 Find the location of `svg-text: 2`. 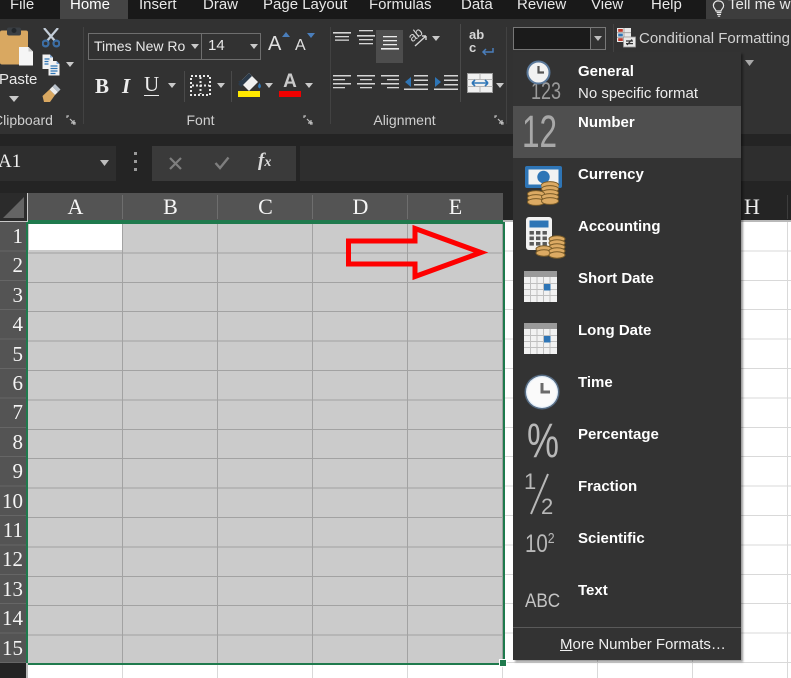

svg-text: 2 is located at coordinates (547, 505).